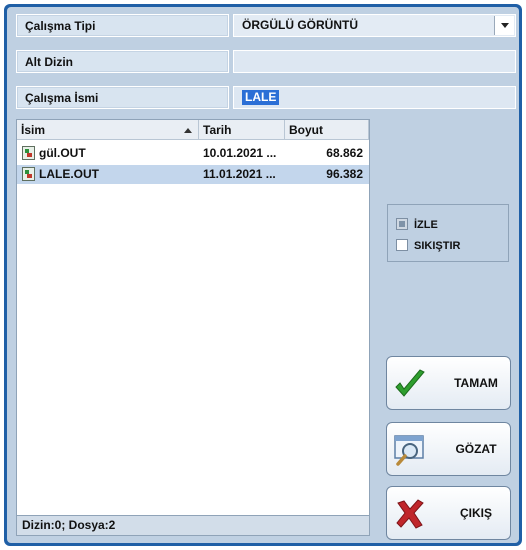 Image resolution: width=526 pixels, height=550 pixels. I want to click on column-header-size: Boyut, so click(327, 130).